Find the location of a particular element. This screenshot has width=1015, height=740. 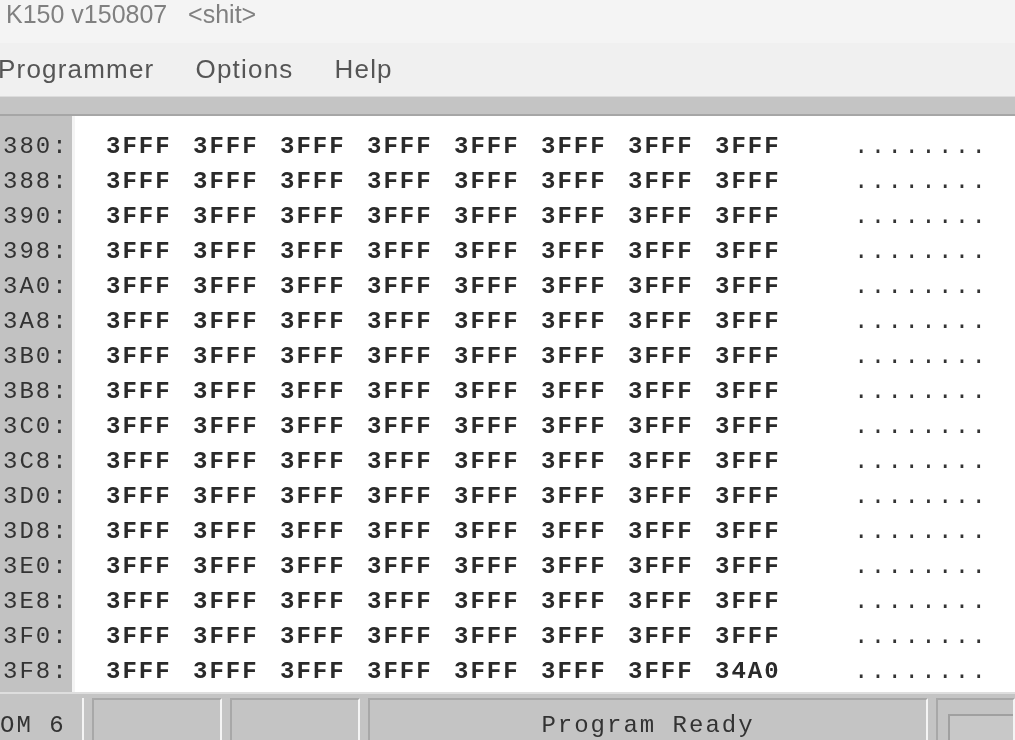

menu-item: Programmer is located at coordinates (77, 69).